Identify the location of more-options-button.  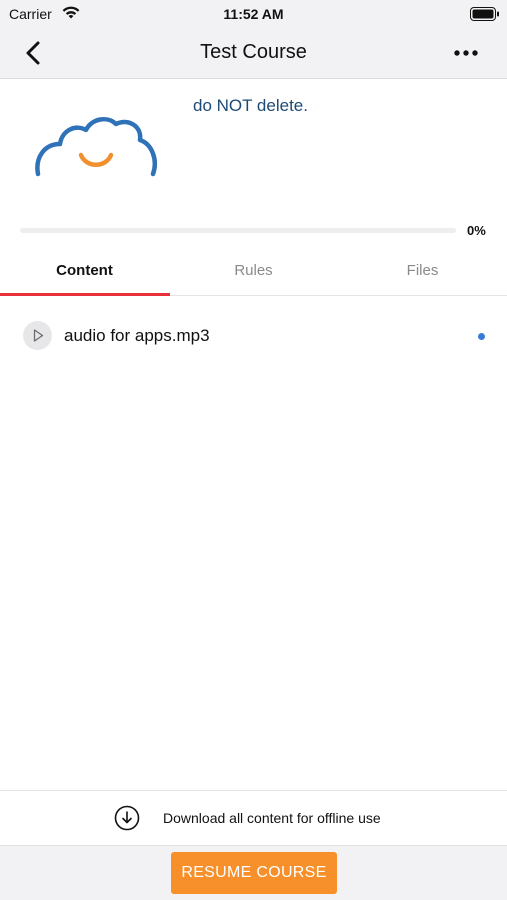
(466, 53).